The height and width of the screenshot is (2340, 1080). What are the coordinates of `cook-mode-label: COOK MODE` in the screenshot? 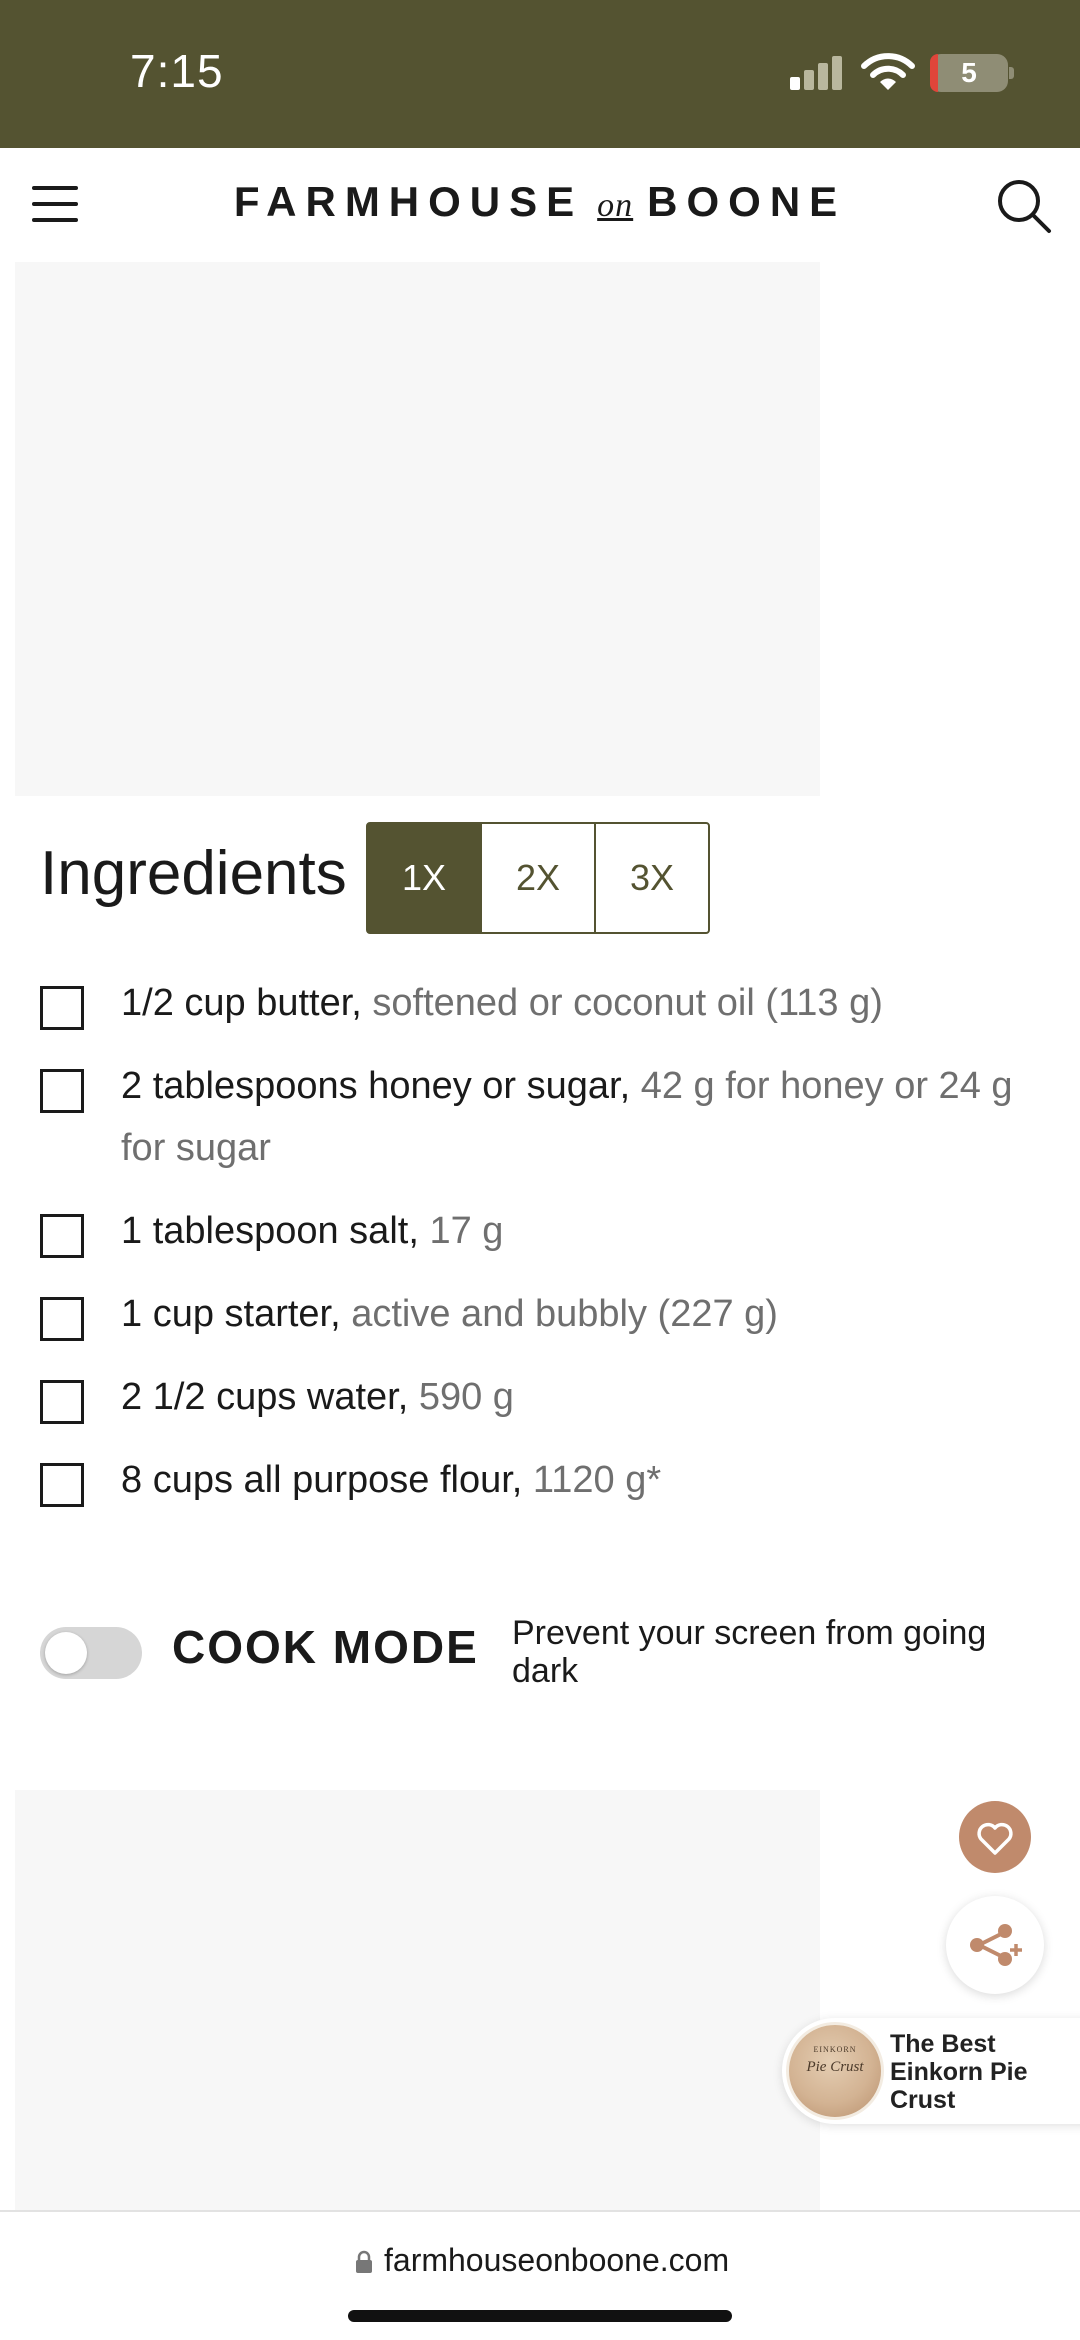 It's located at (325, 1647).